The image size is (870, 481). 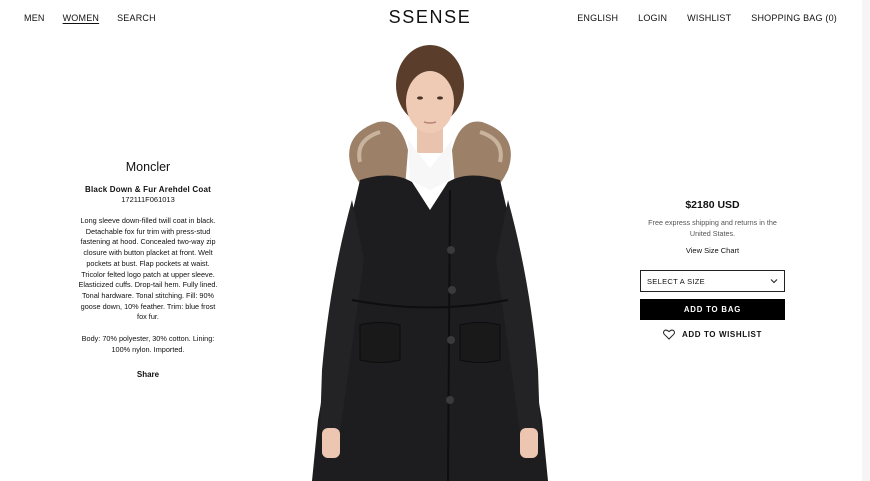 I want to click on nav-language: ENGLISH, so click(x=597, y=18).